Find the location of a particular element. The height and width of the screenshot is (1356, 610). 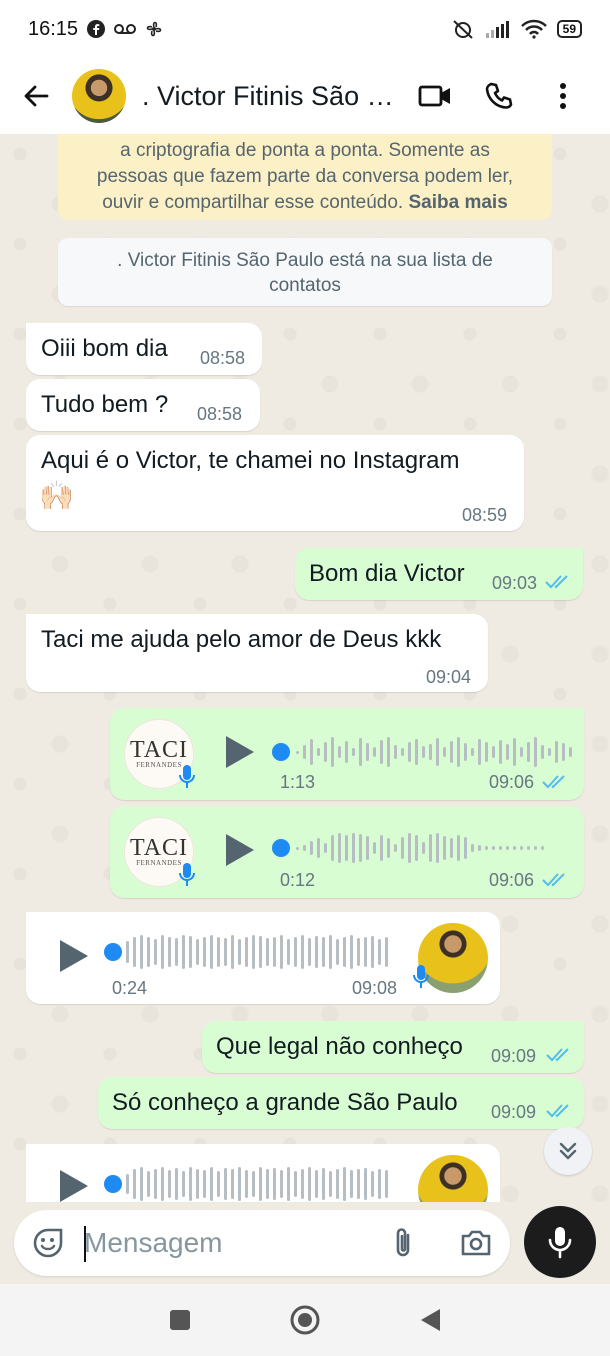

facebook-icon is located at coordinates (96, 29).